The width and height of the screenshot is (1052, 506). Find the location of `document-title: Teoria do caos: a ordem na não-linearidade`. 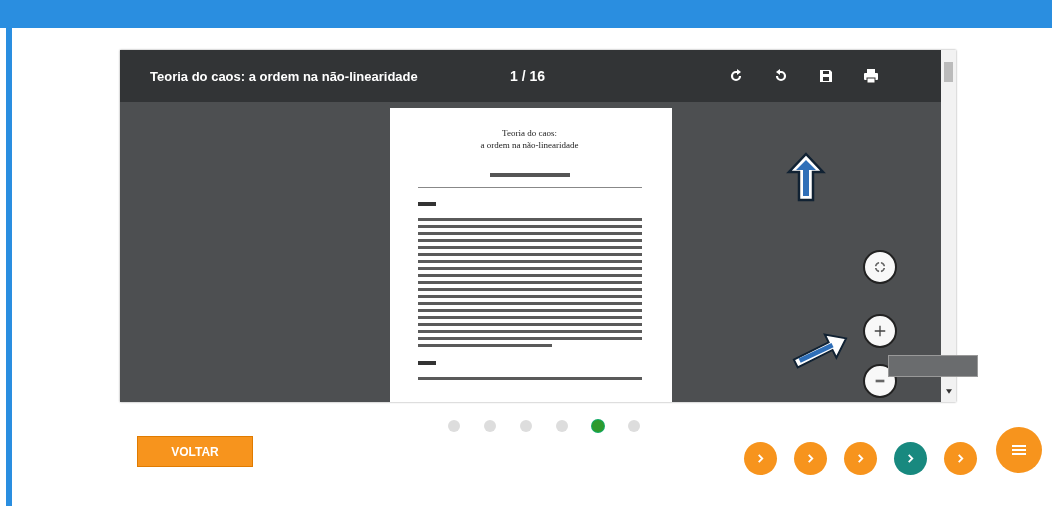

document-title: Teoria do caos: a ordem na não-linearidade is located at coordinates (284, 76).